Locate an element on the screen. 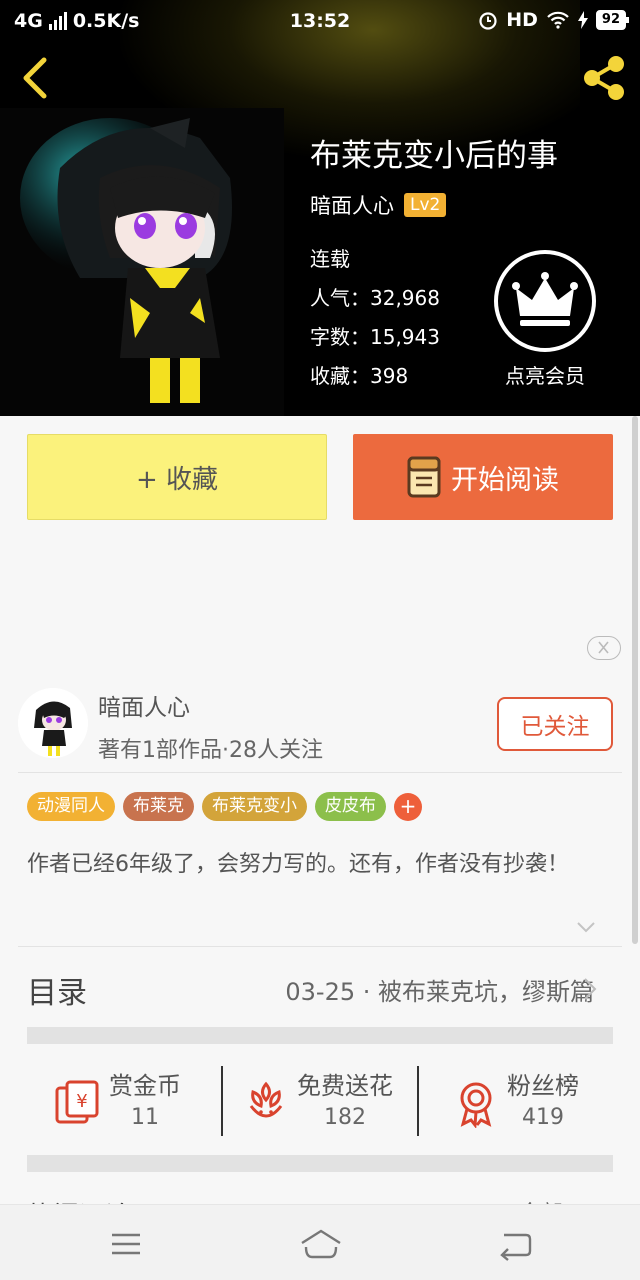  wifi-icon is located at coordinates (558, 20).